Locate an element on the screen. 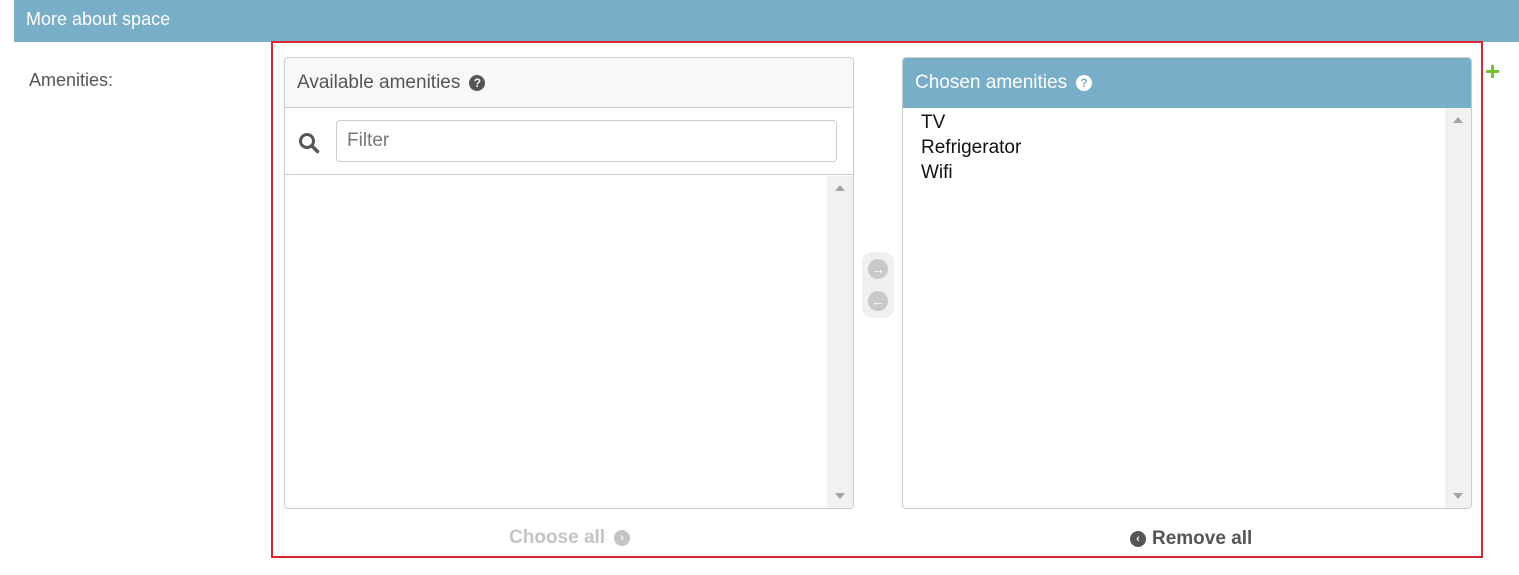  chevron-right-circle-icon: › is located at coordinates (622, 538).